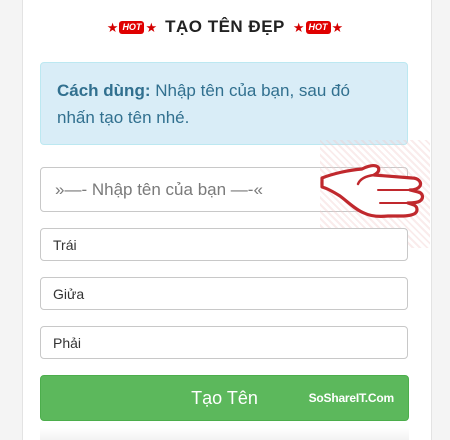 The width and height of the screenshot is (450, 440). I want to click on usage-label: Cách dùng:, so click(104, 90).